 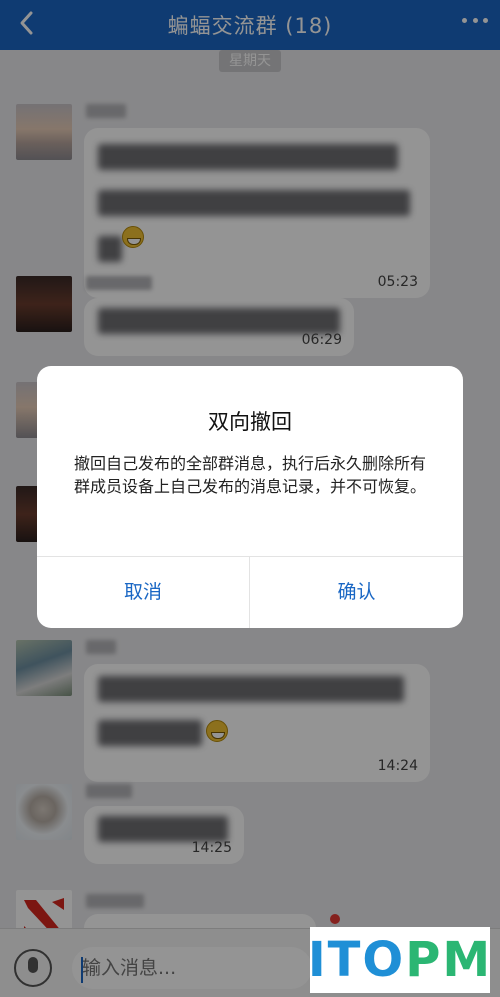 What do you see at coordinates (356, 592) in the screenshot?
I see `confirm-button: 确认` at bounding box center [356, 592].